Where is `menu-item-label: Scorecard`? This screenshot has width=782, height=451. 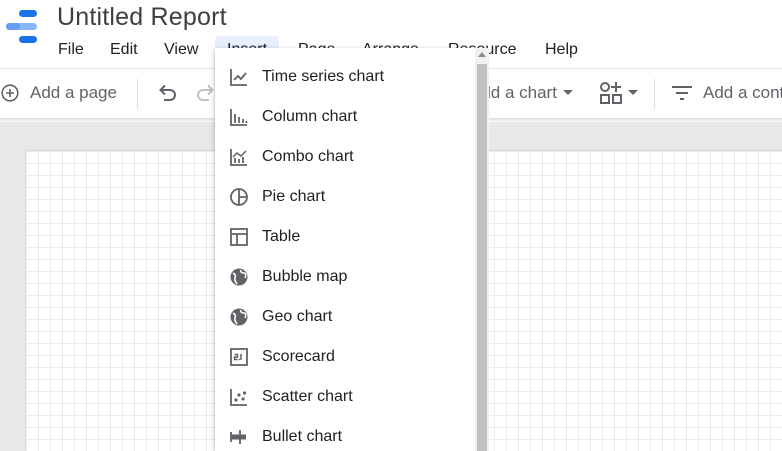 menu-item-label: Scorecard is located at coordinates (298, 356).